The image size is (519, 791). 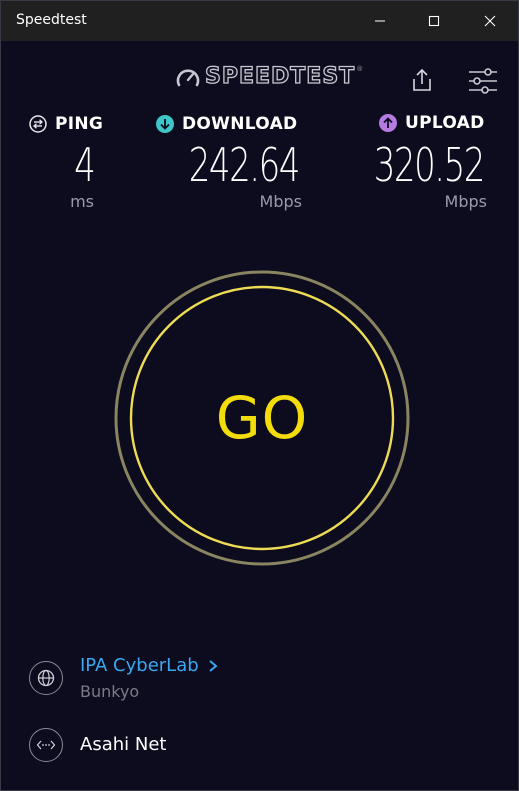 I want to click on server-location: Bunkyo, so click(x=110, y=691).